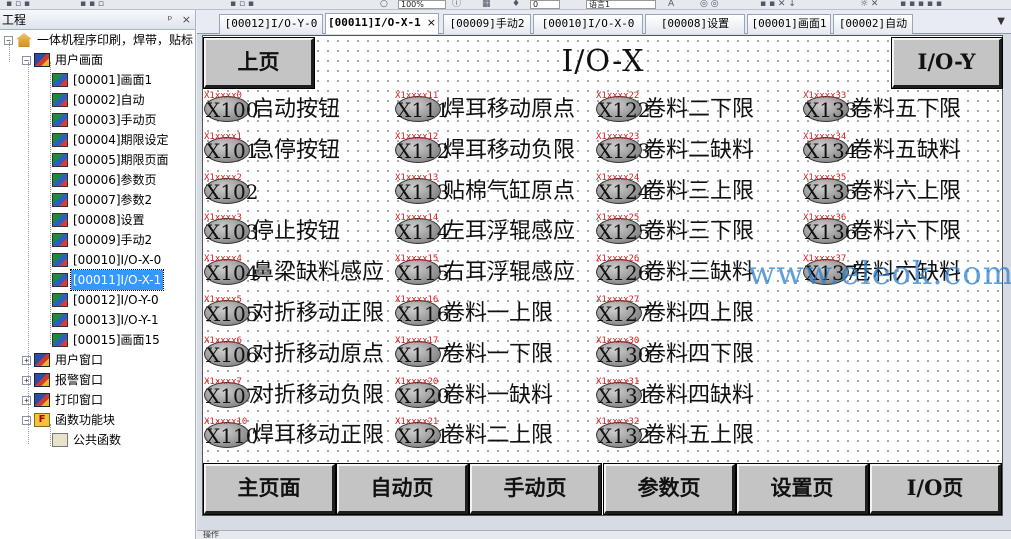 The image size is (1011, 539). I want to click on tree-item: [00010]I/O-X-0, so click(103, 260).